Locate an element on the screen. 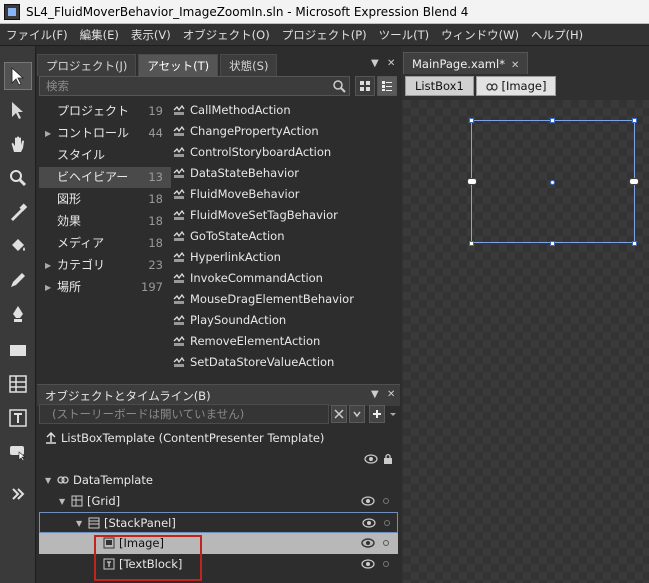  tree-row-grid: ▼ [Grid] is located at coordinates (218, 501).